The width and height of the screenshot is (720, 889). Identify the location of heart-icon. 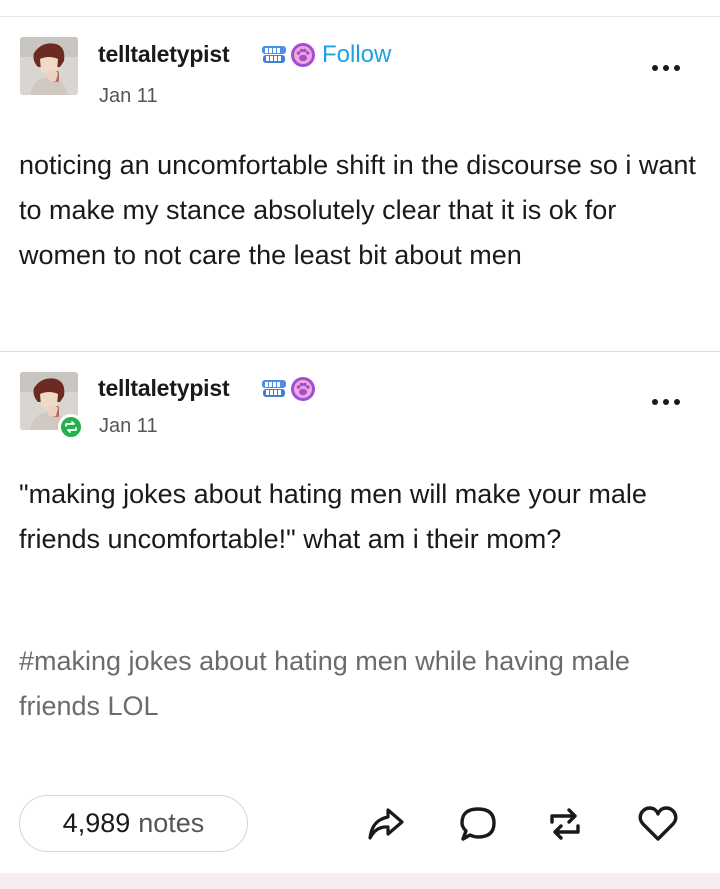
(658, 824).